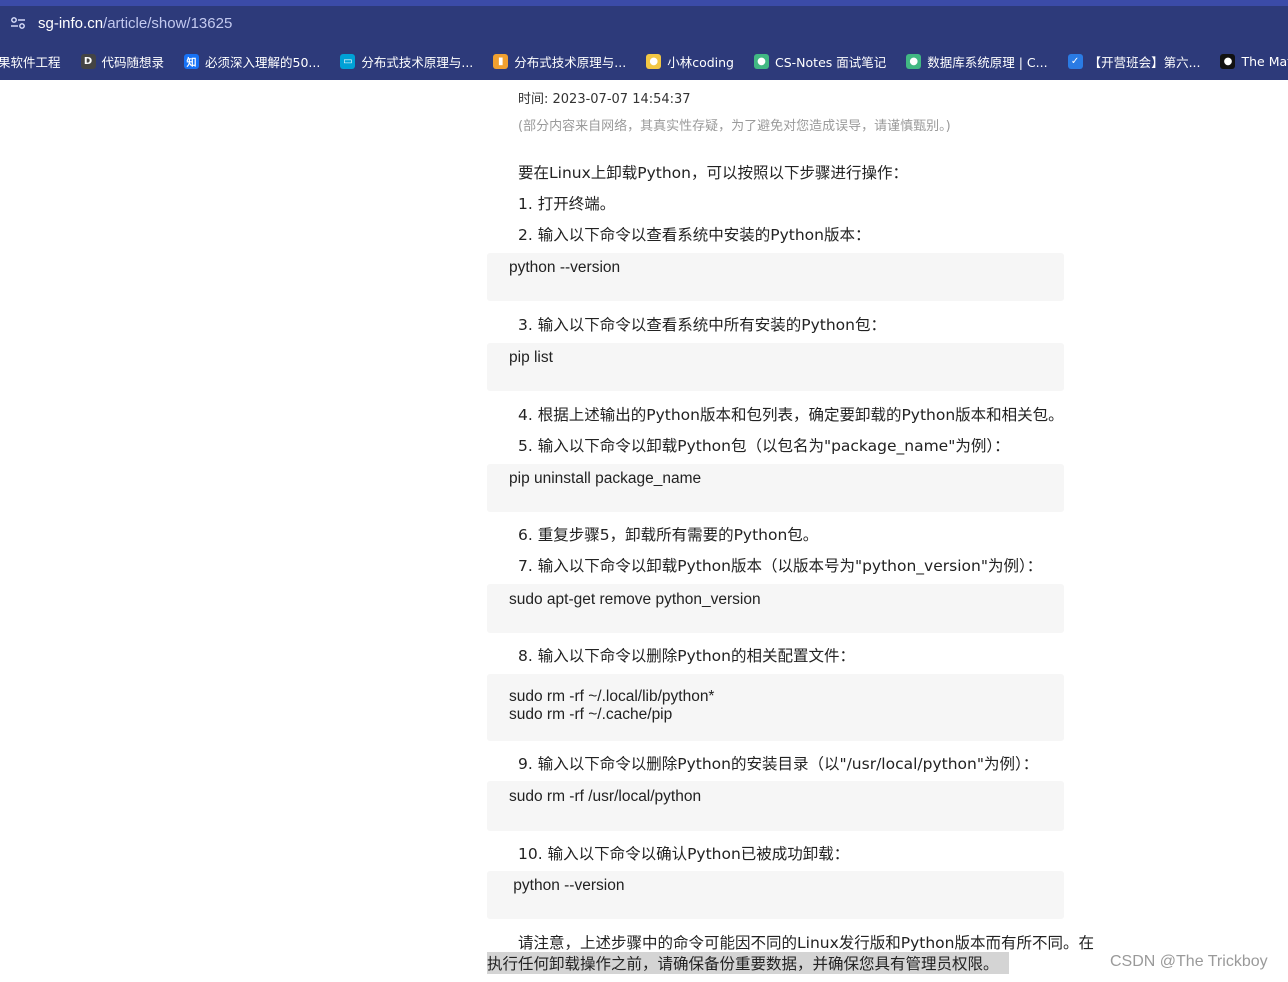 The image size is (1288, 982). I want to click on tune-icon, so click(18, 23).